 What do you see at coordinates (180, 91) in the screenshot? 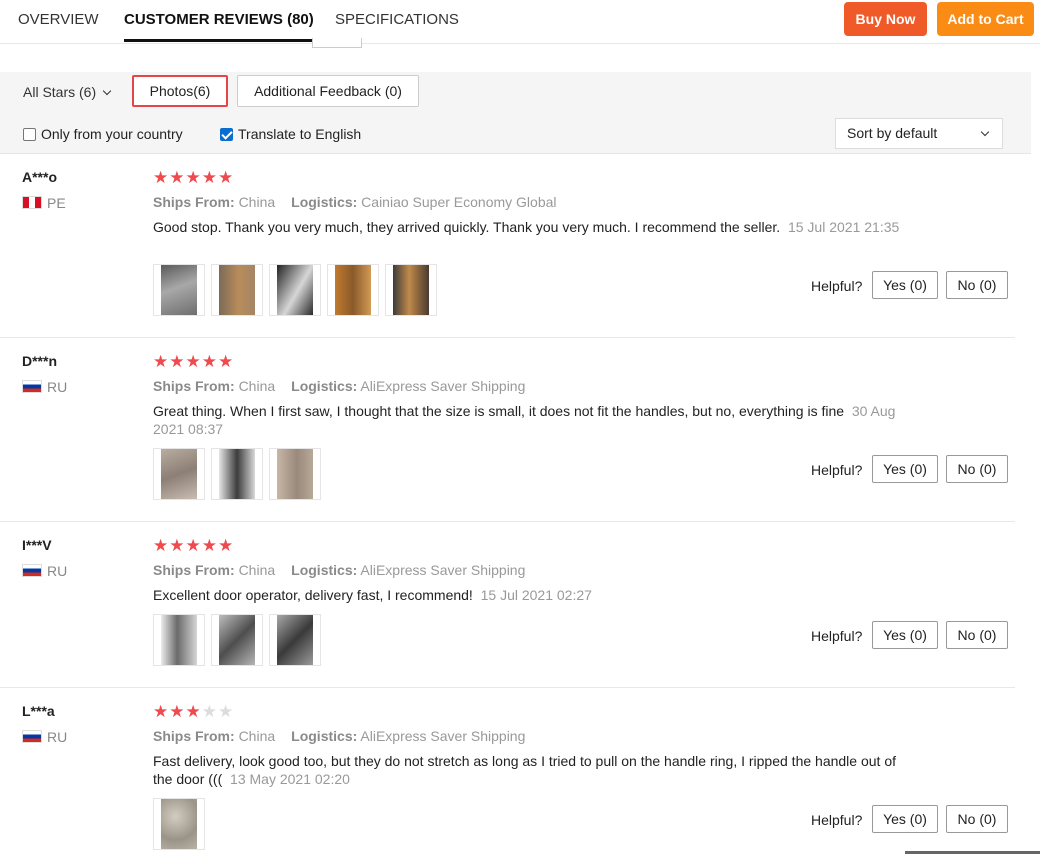
I see `photos-filter-button: Photos(6)` at bounding box center [180, 91].